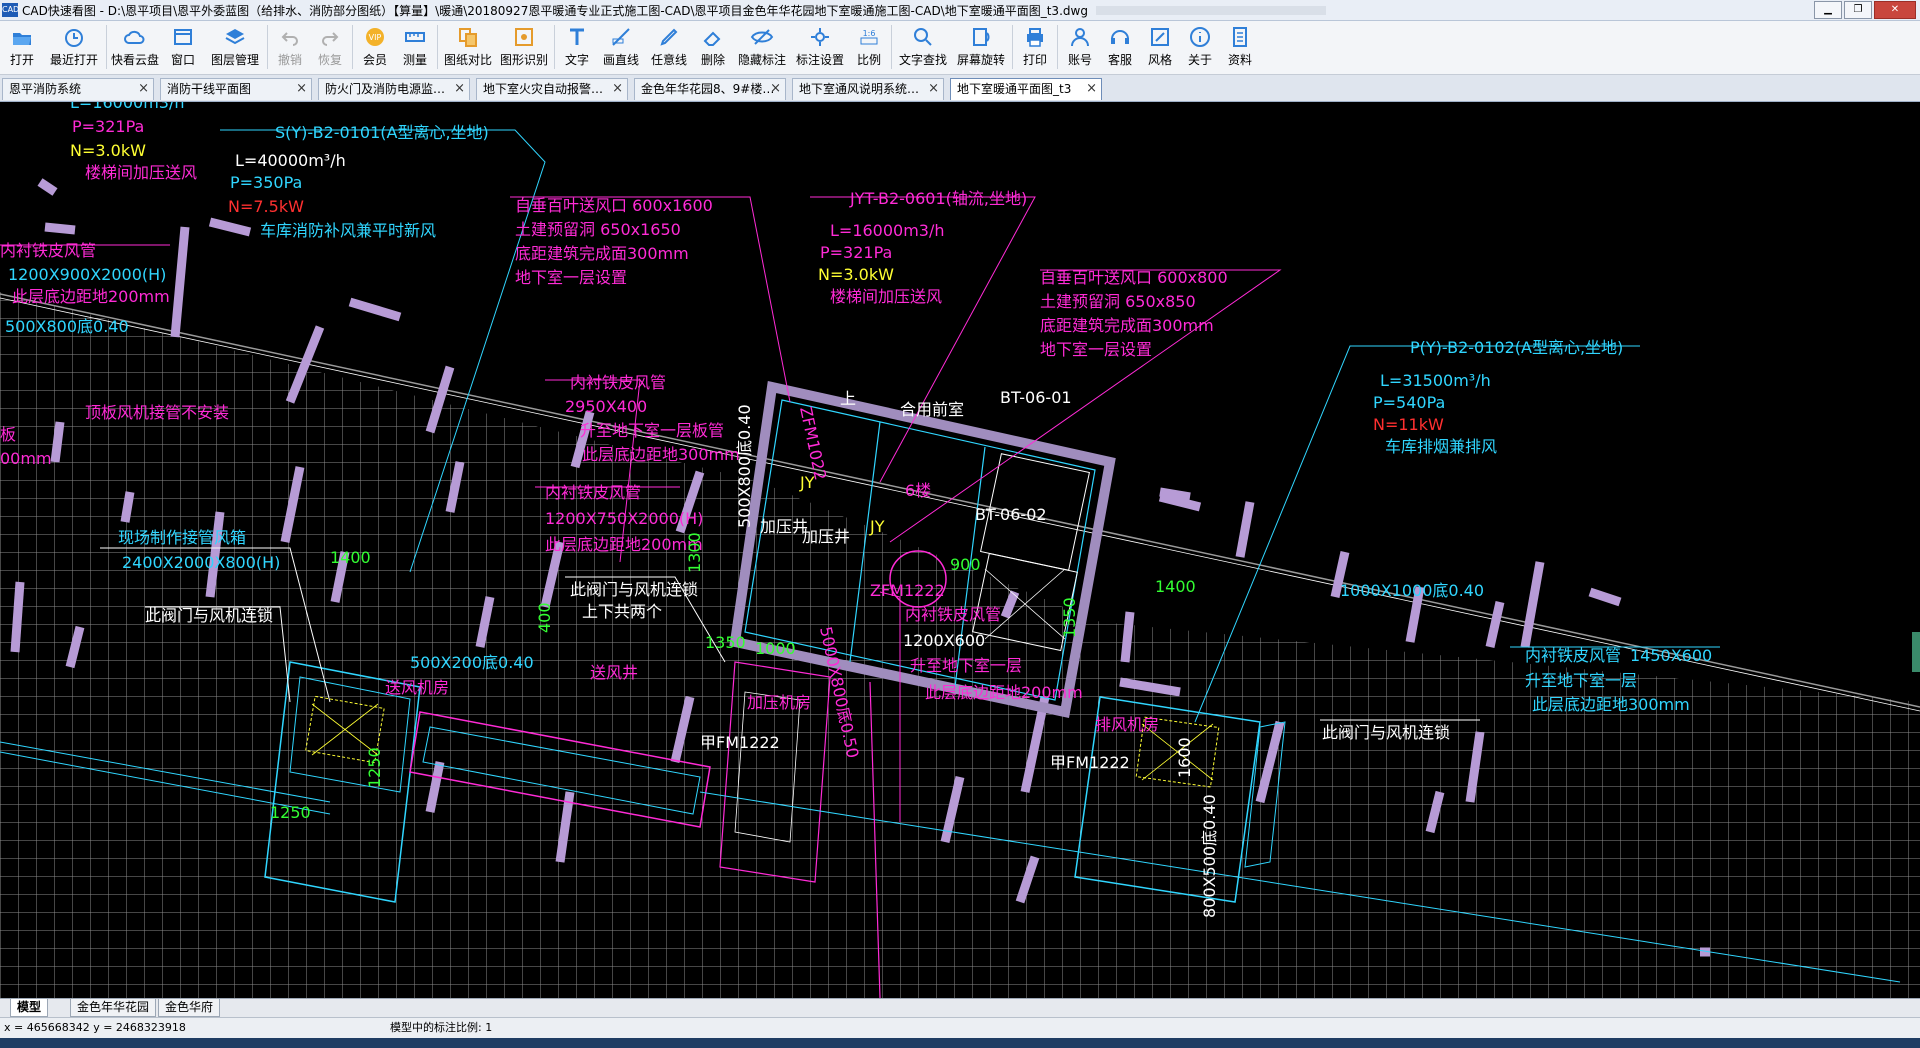 This screenshot has height=1048, width=1920. What do you see at coordinates (740, 742) in the screenshot?
I see `cad-text: 甲FM1222` at bounding box center [740, 742].